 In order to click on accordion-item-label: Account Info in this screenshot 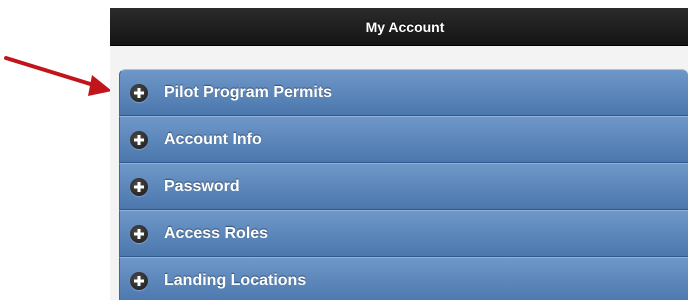, I will do `click(213, 139)`.